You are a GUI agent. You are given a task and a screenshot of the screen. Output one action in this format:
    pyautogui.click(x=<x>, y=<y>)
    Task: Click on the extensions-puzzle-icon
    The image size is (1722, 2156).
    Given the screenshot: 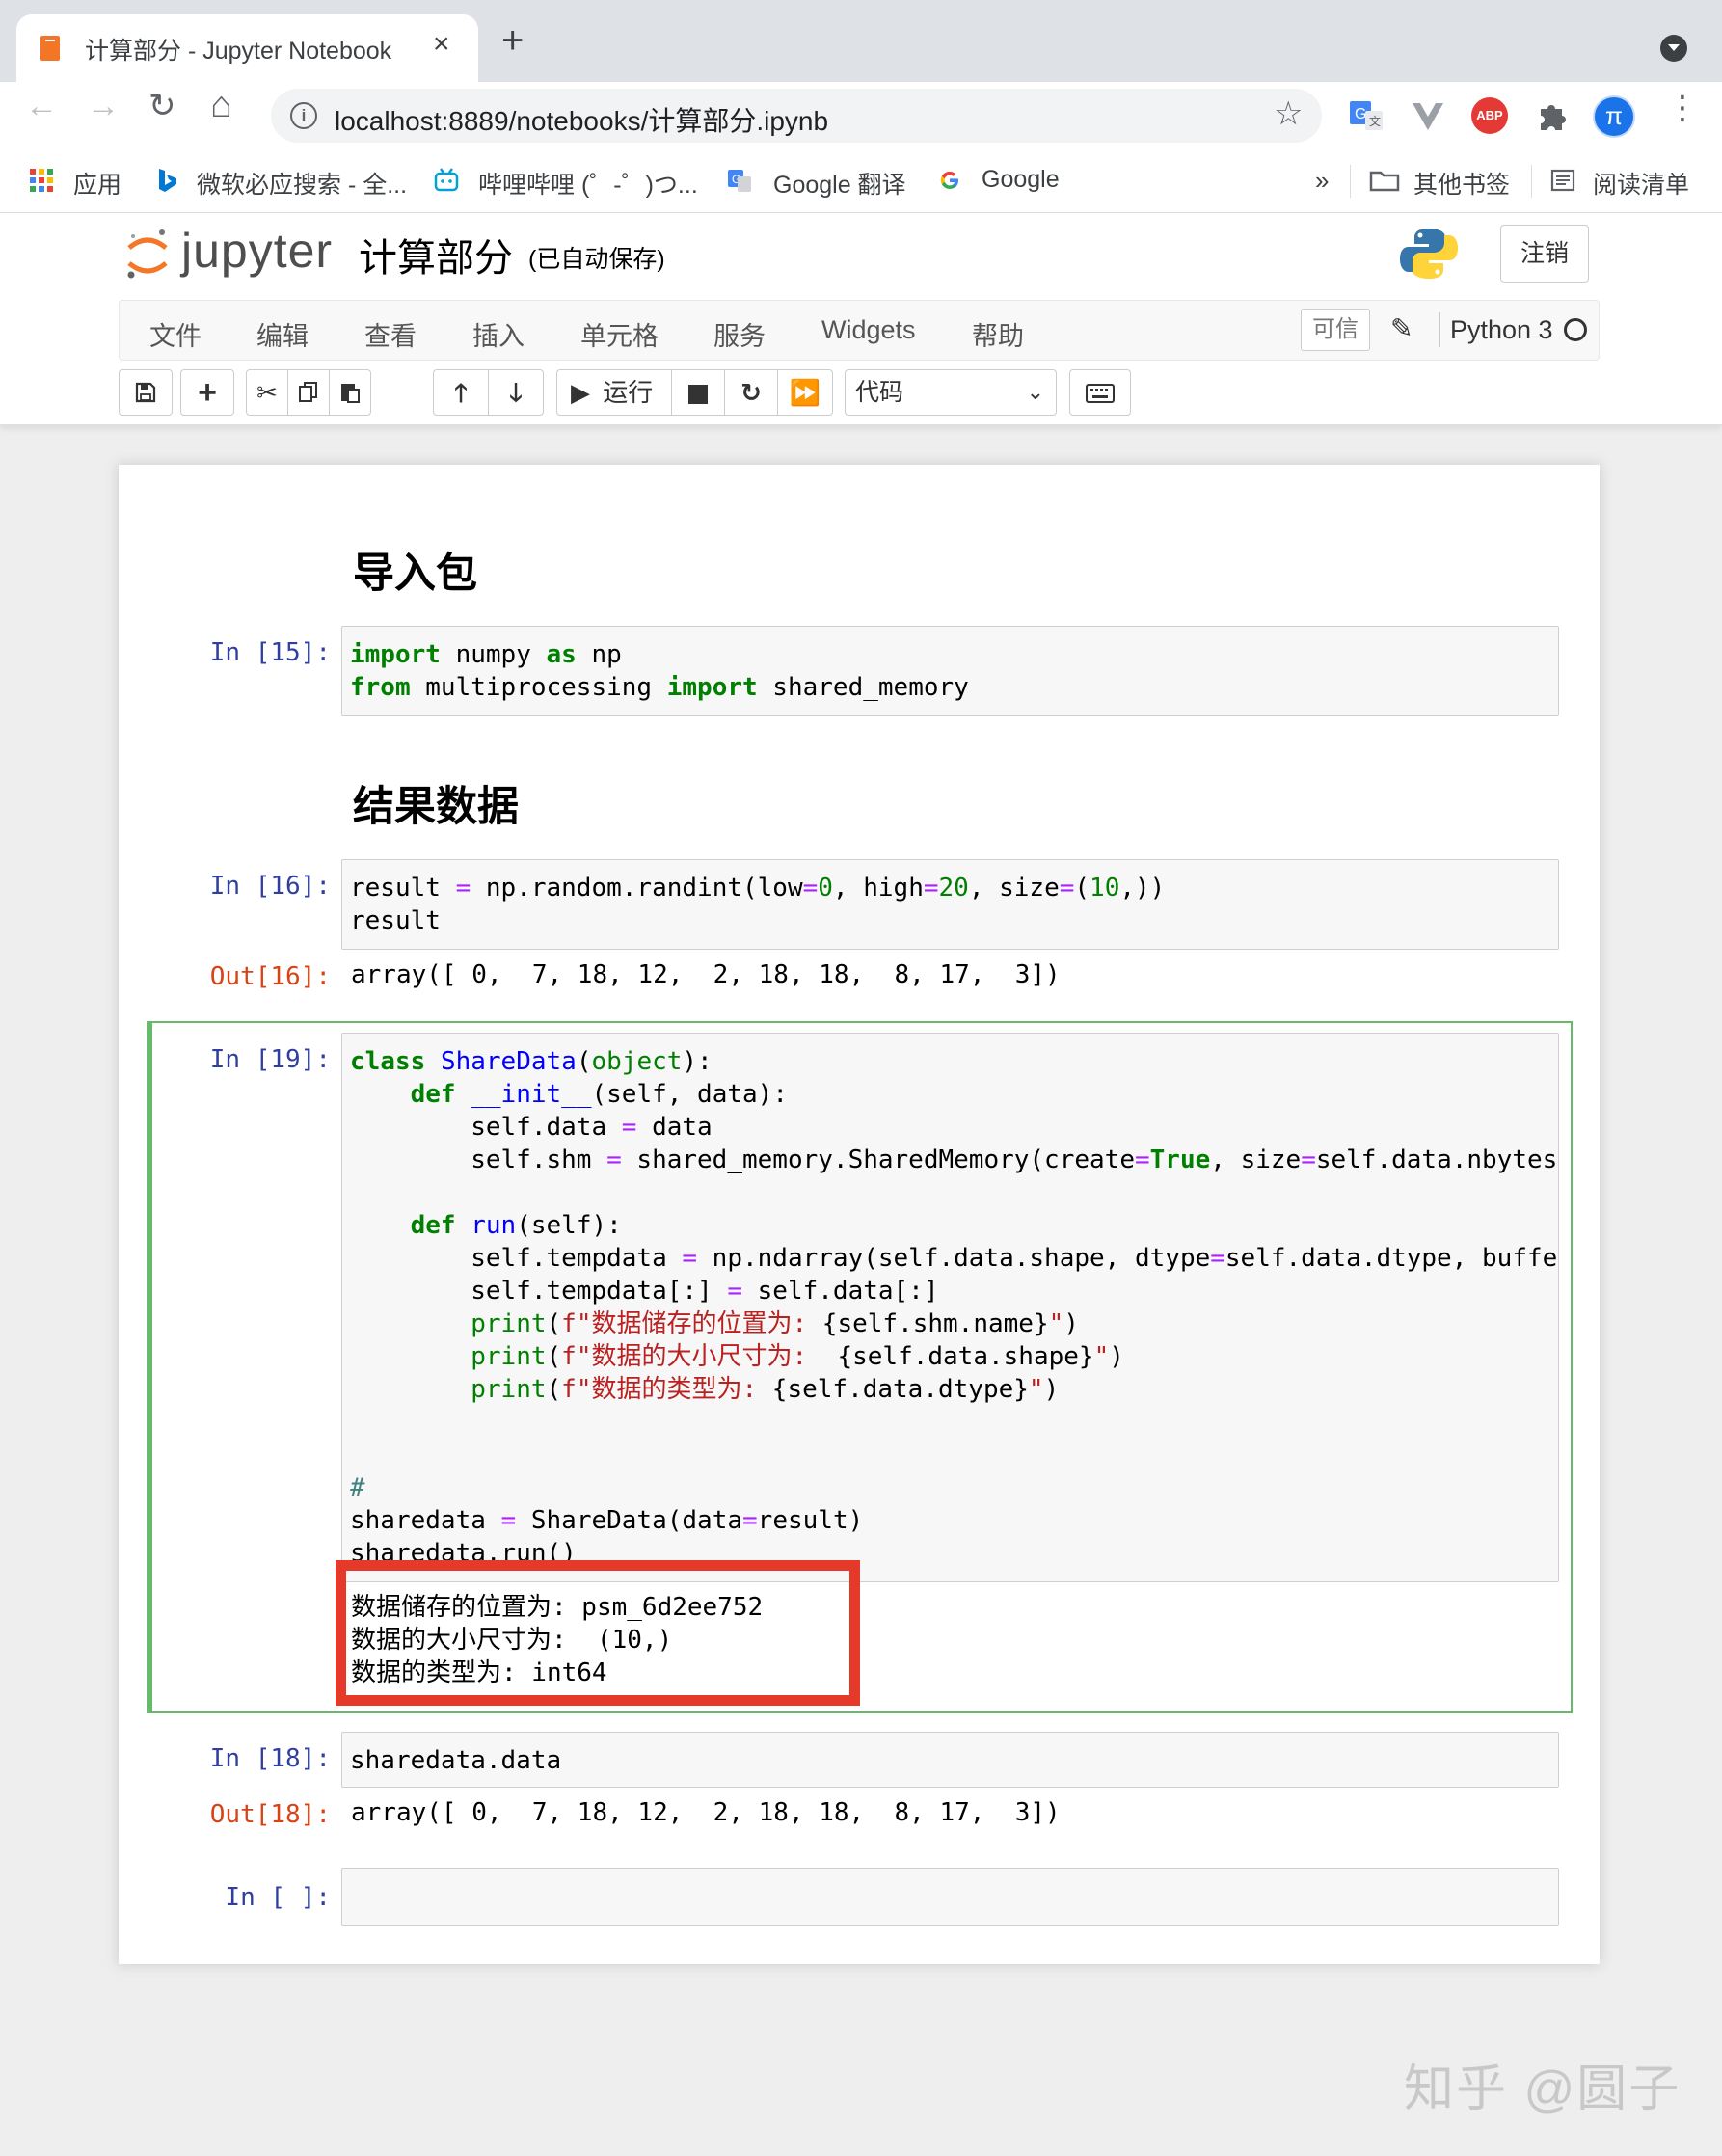 What is the action you would take?
    pyautogui.click(x=1551, y=115)
    